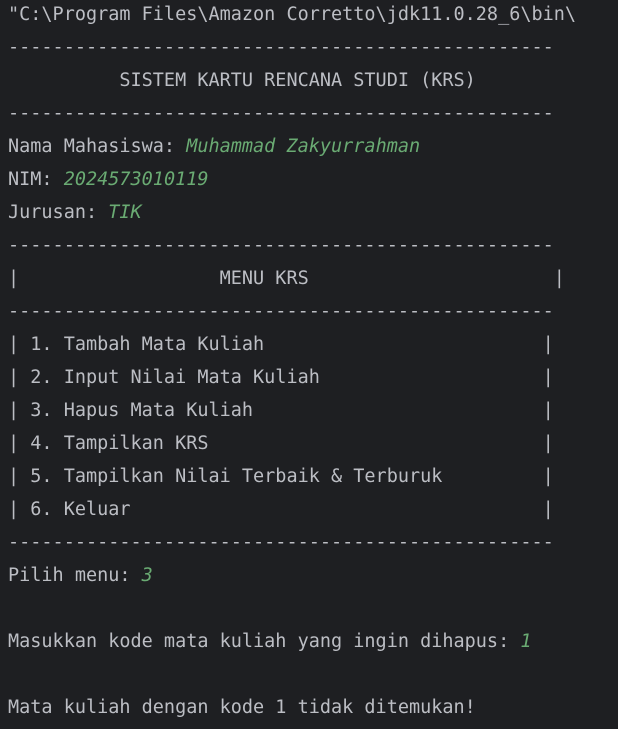 The height and width of the screenshot is (729, 618). I want to click on jurusan-row: Jurusan: TIK, so click(313, 214).